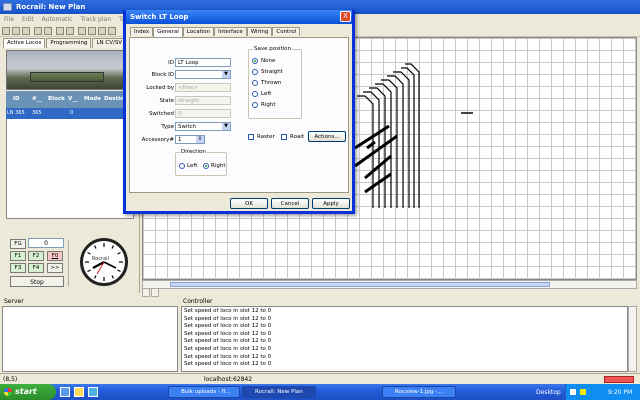  What do you see at coordinates (198, 31) in the screenshot?
I see `tab-location: Location` at bounding box center [198, 31].